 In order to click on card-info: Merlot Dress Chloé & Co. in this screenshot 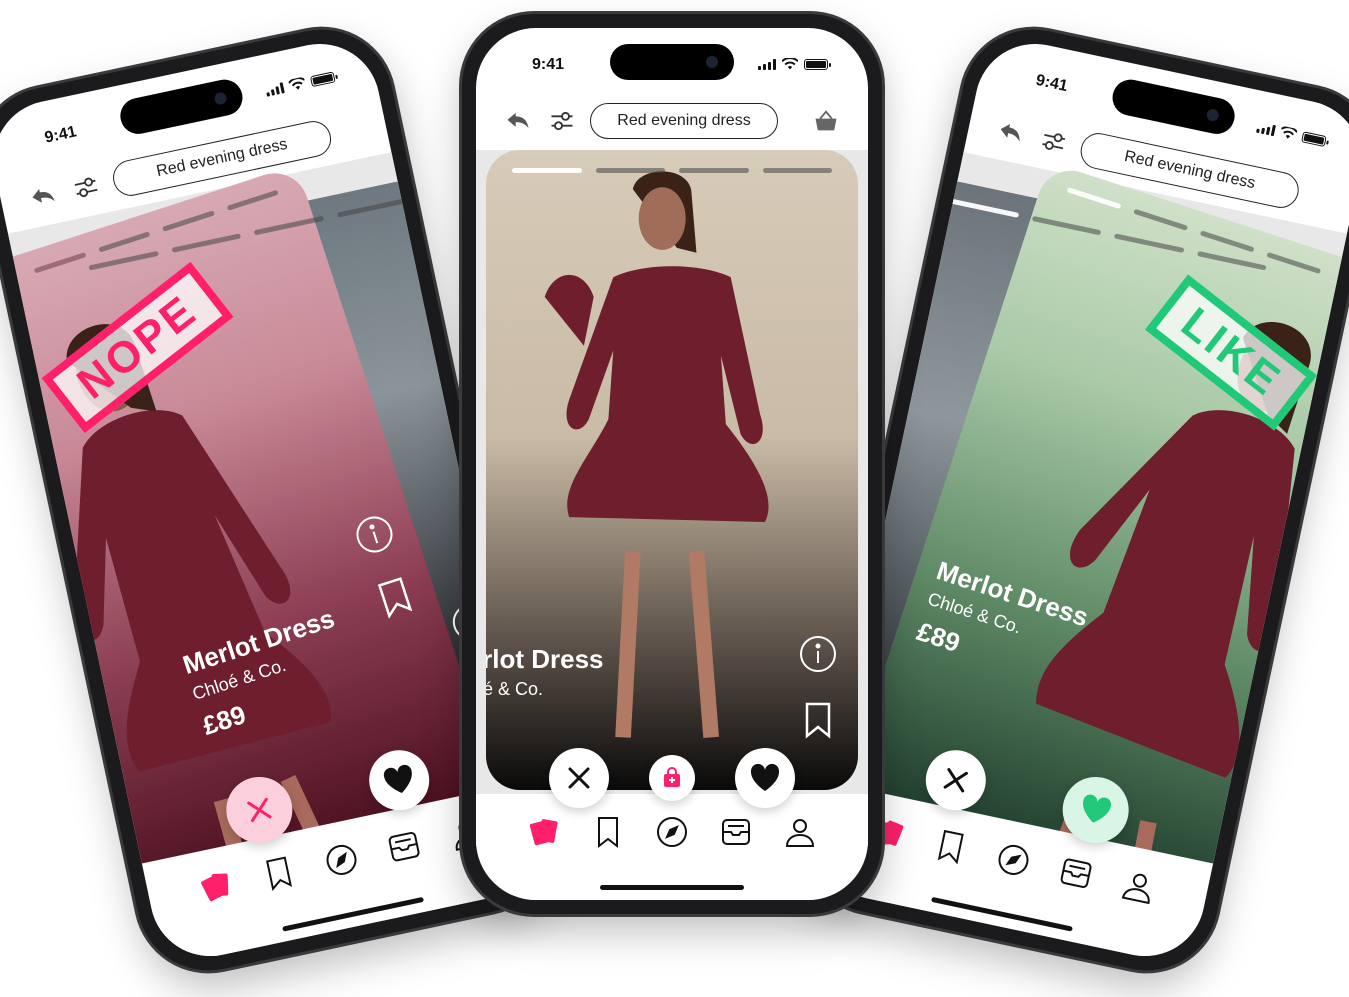, I will do `click(545, 672)`.